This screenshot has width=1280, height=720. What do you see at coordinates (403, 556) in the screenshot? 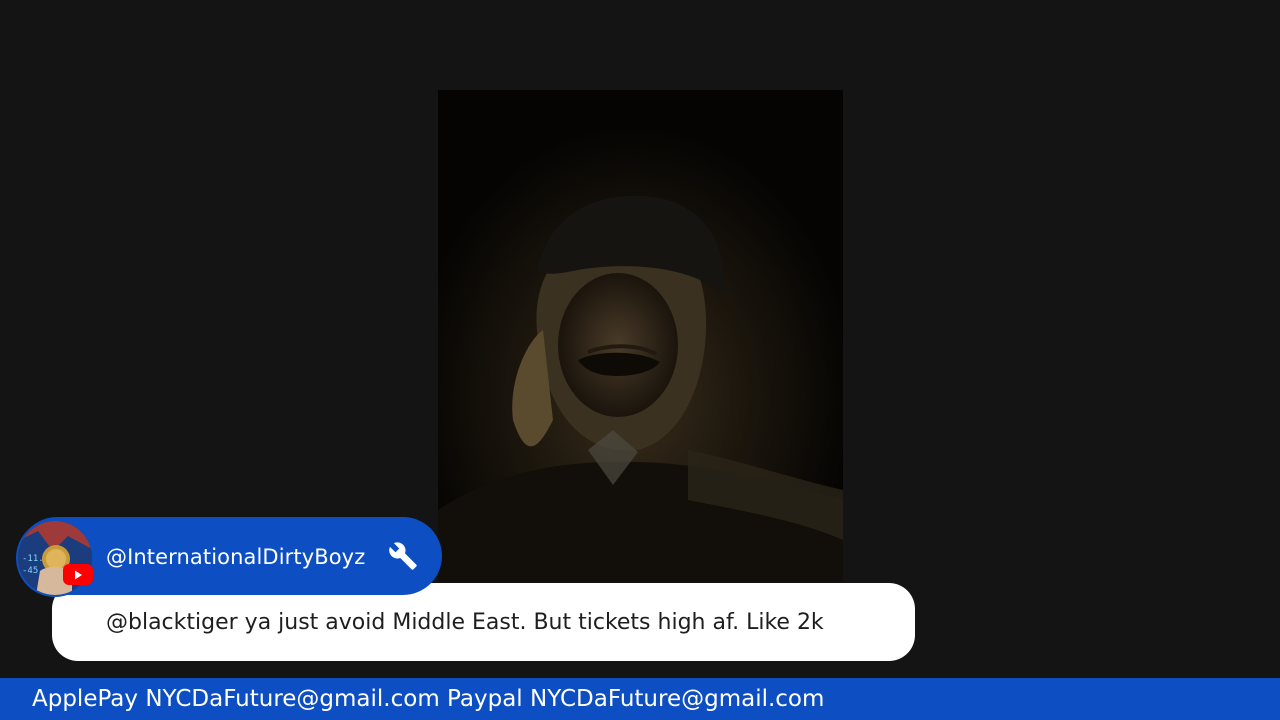
I see `wrench-icon` at bounding box center [403, 556].